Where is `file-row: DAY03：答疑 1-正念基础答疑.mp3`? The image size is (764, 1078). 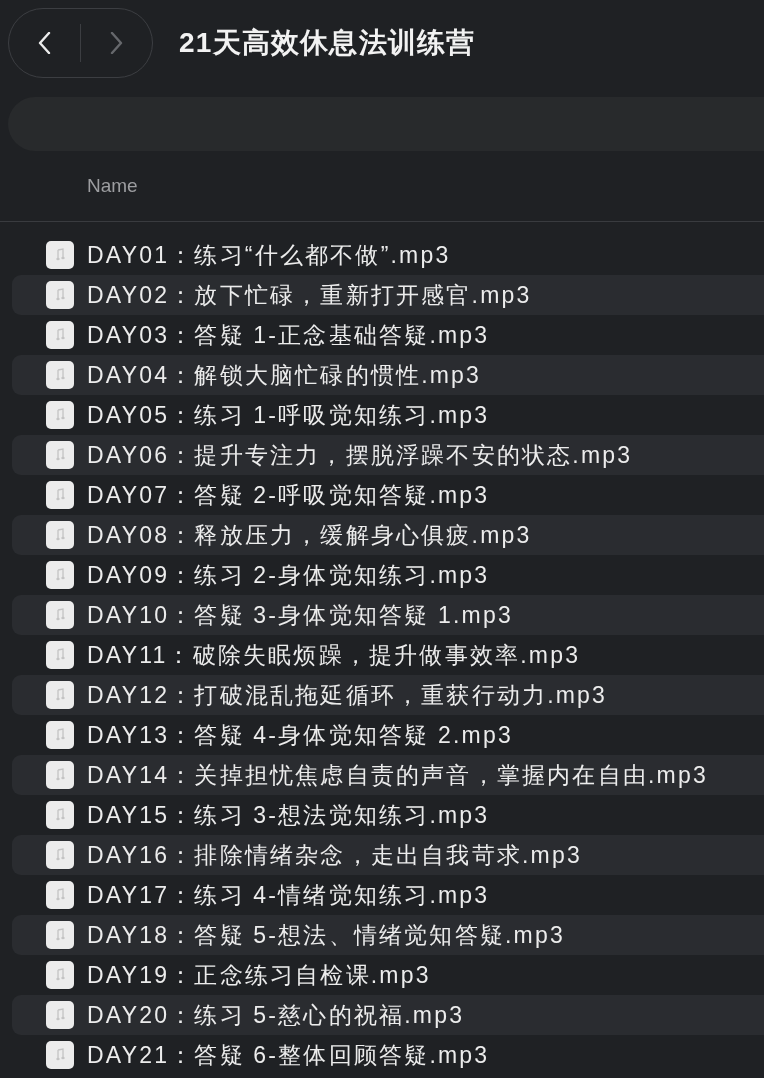
file-row: DAY03：答疑 1-正念基础答疑.mp3 is located at coordinates (388, 335).